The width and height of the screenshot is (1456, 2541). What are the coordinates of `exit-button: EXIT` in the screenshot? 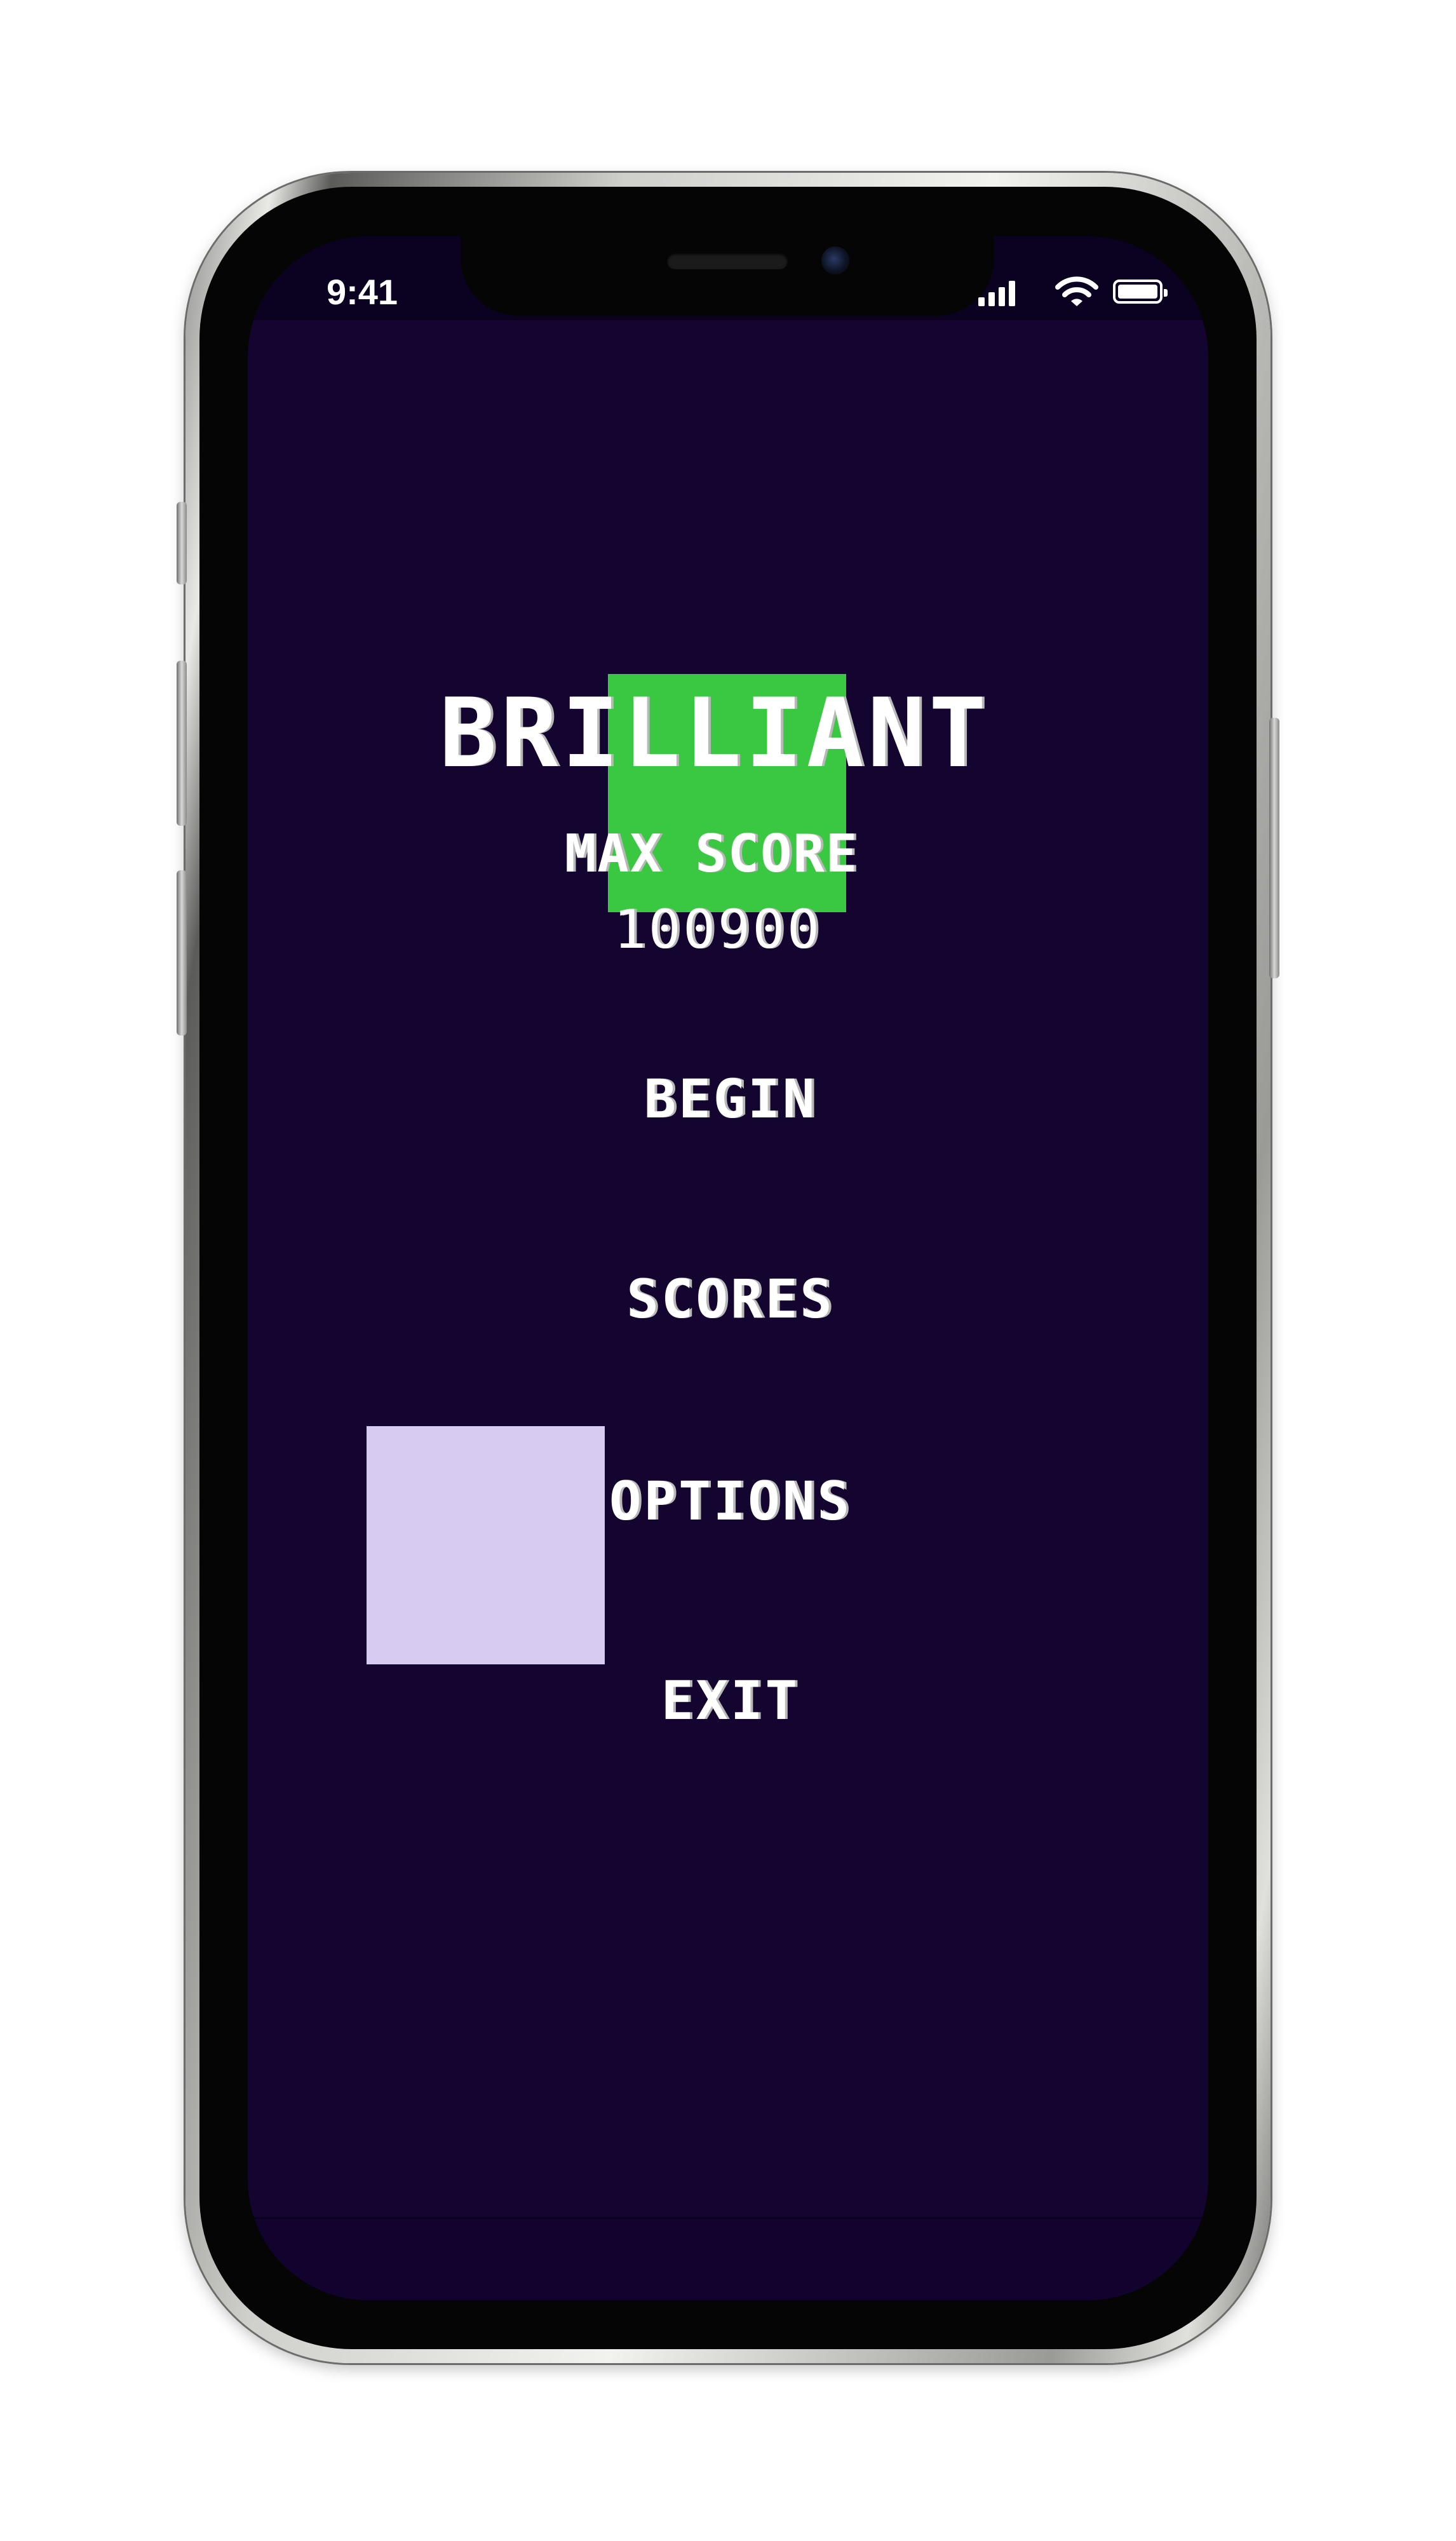 It's located at (731, 1700).